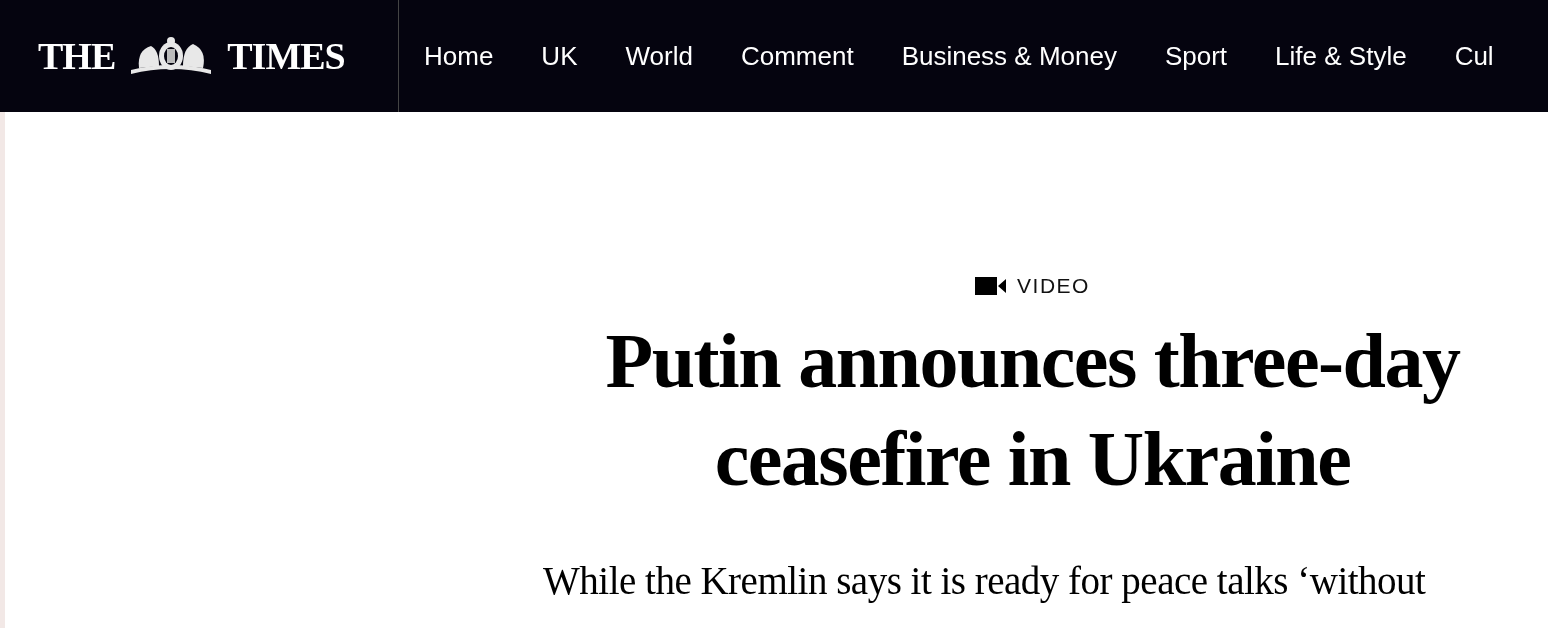 The image size is (1548, 628). I want to click on logo-text: TIMES, so click(286, 56).